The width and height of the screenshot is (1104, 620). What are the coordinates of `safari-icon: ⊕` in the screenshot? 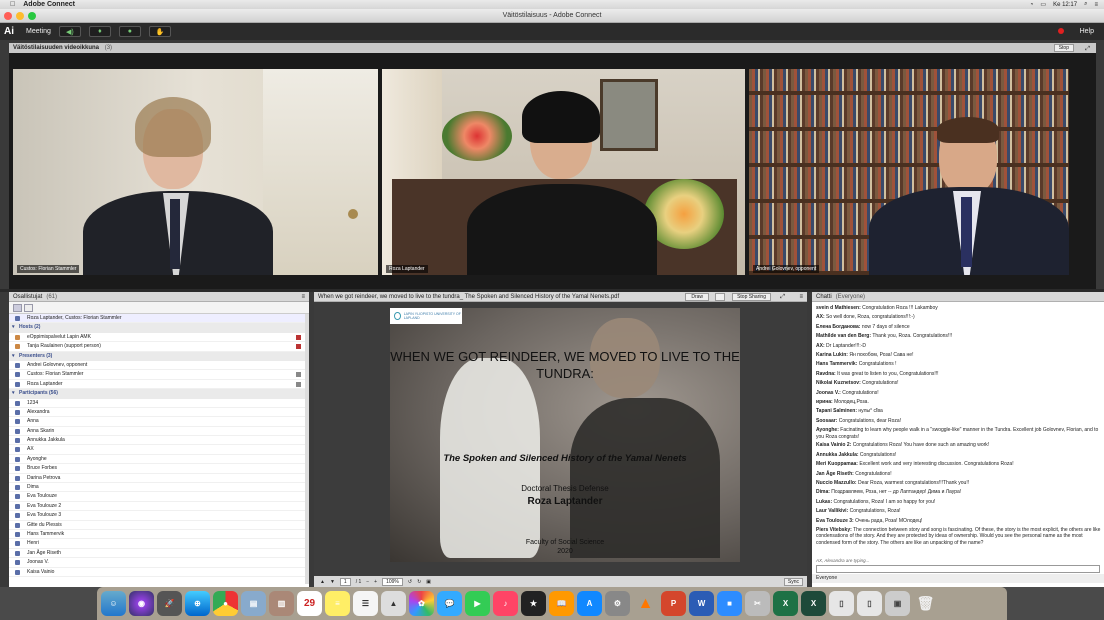 It's located at (197, 603).